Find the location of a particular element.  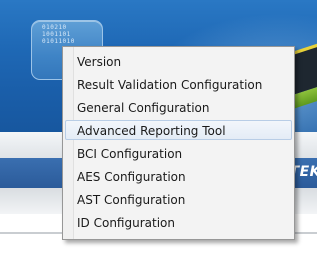

menu-item-bci-configuration: BCI Configuration is located at coordinates (178, 153).